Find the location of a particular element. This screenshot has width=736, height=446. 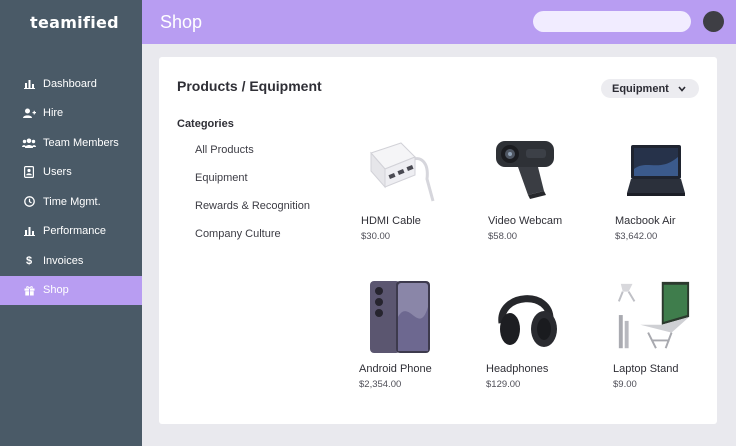

sidebar-item-shop: Shop is located at coordinates (71, 290).